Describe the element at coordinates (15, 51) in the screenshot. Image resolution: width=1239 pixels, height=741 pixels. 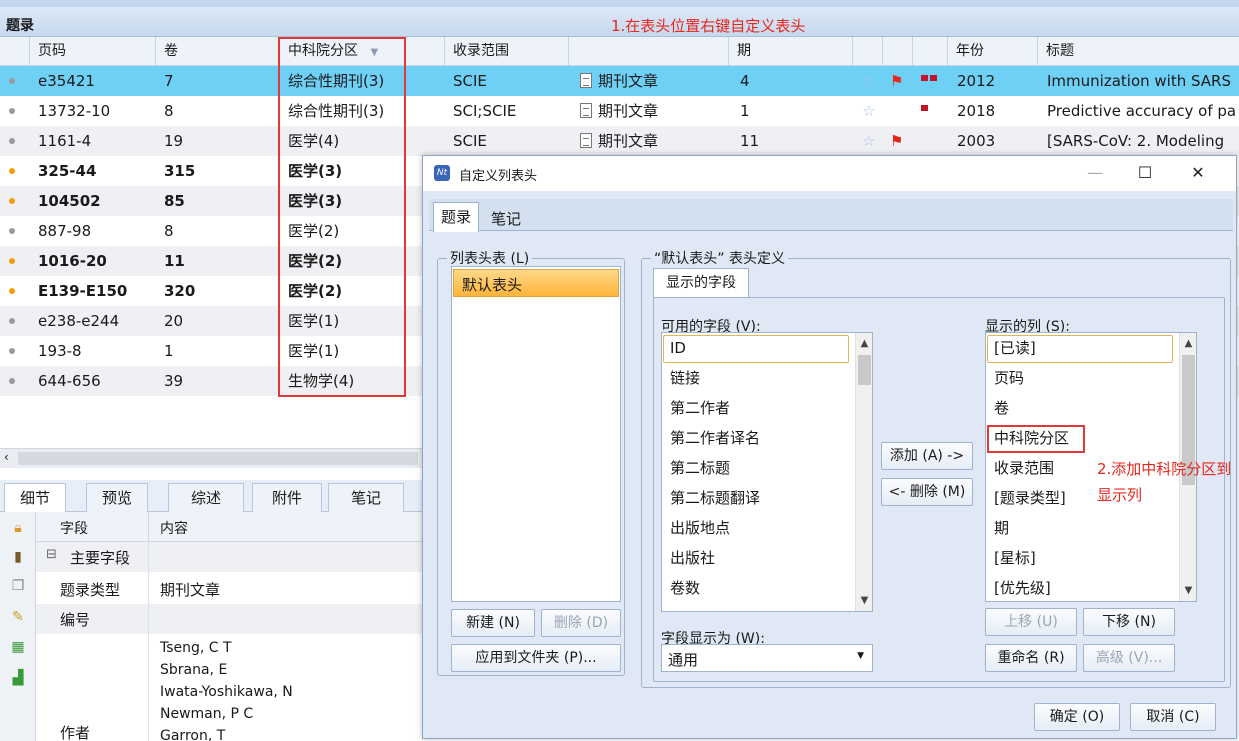
I see `col-read` at that location.